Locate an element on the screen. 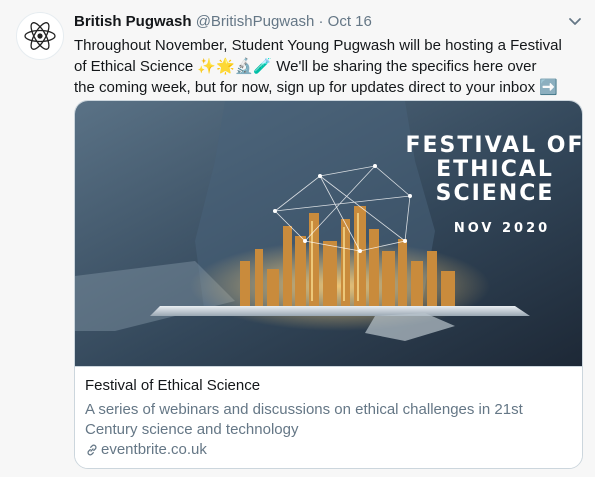 This screenshot has width=595, height=477. tweet-date: Oct 16 is located at coordinates (350, 21).